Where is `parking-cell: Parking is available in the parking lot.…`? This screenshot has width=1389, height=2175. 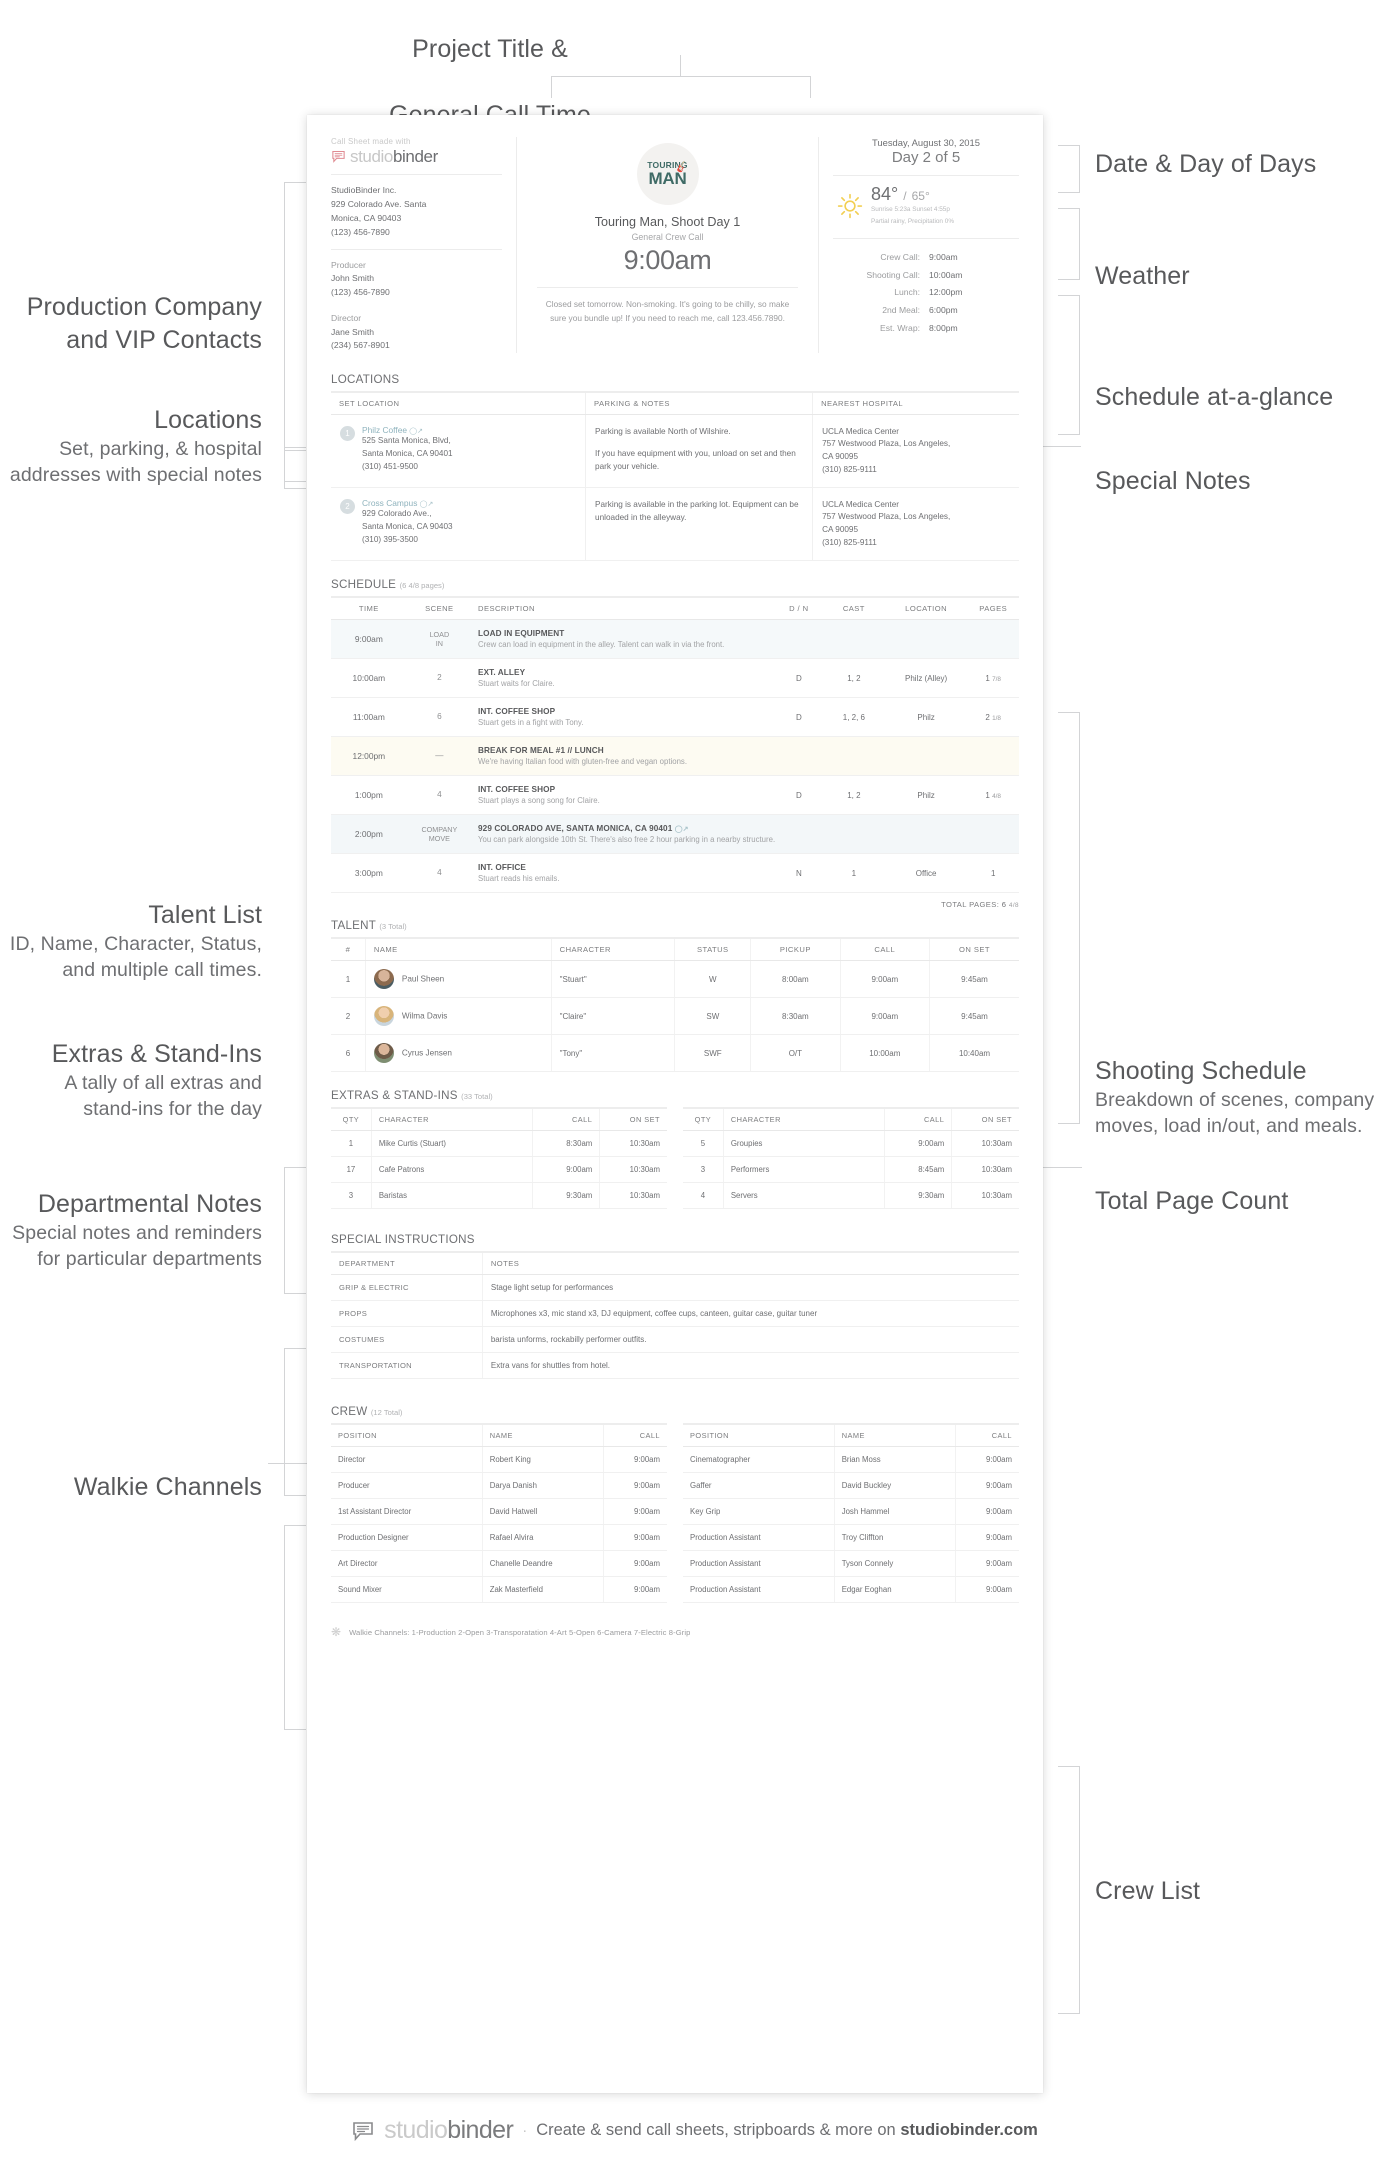
parking-cell: Parking is available in the parking lot.… is located at coordinates (699, 524).